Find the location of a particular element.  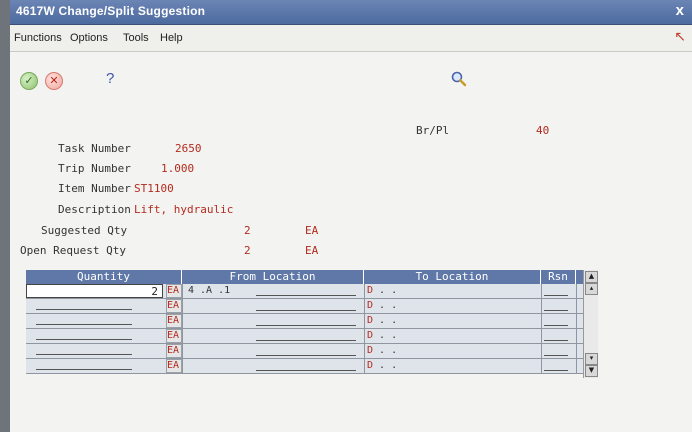

column-header-quantity: Quantity is located at coordinates (104, 277).